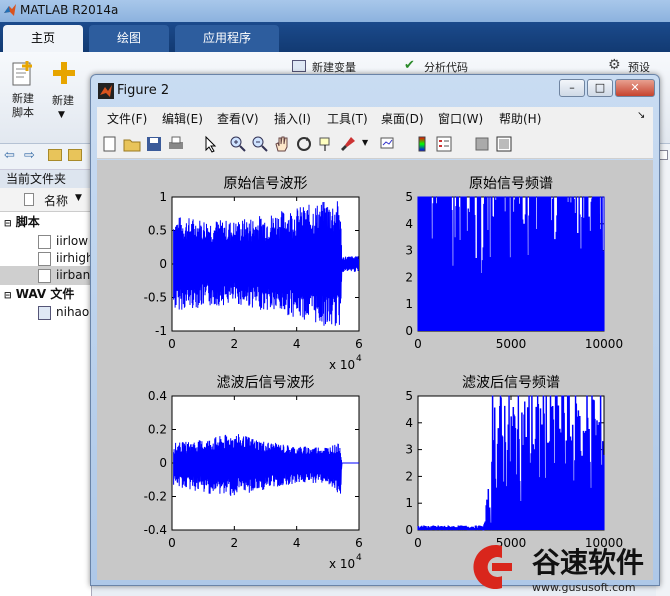 This screenshot has width=670, height=596. Describe the element at coordinates (511, 184) in the screenshot. I see `chart-title: 原始信号频谱` at that location.